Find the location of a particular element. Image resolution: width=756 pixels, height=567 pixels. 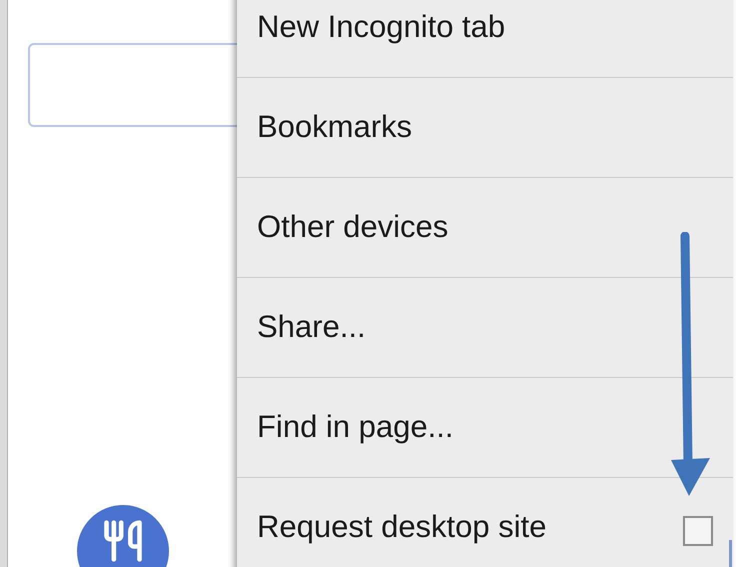

scrollbar is located at coordinates (730, 553).